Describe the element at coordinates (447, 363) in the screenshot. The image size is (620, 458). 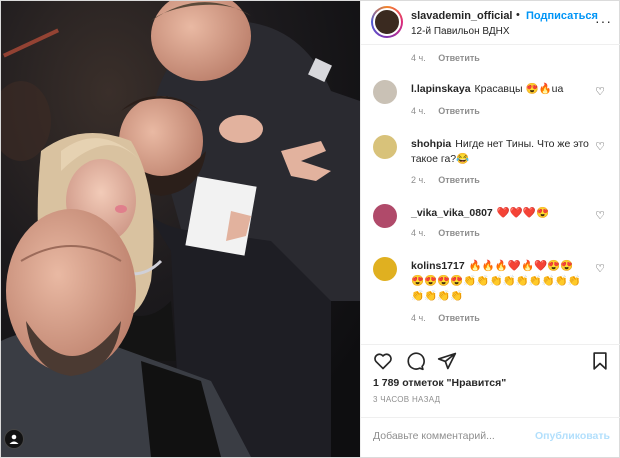
I see `share-icon` at that location.